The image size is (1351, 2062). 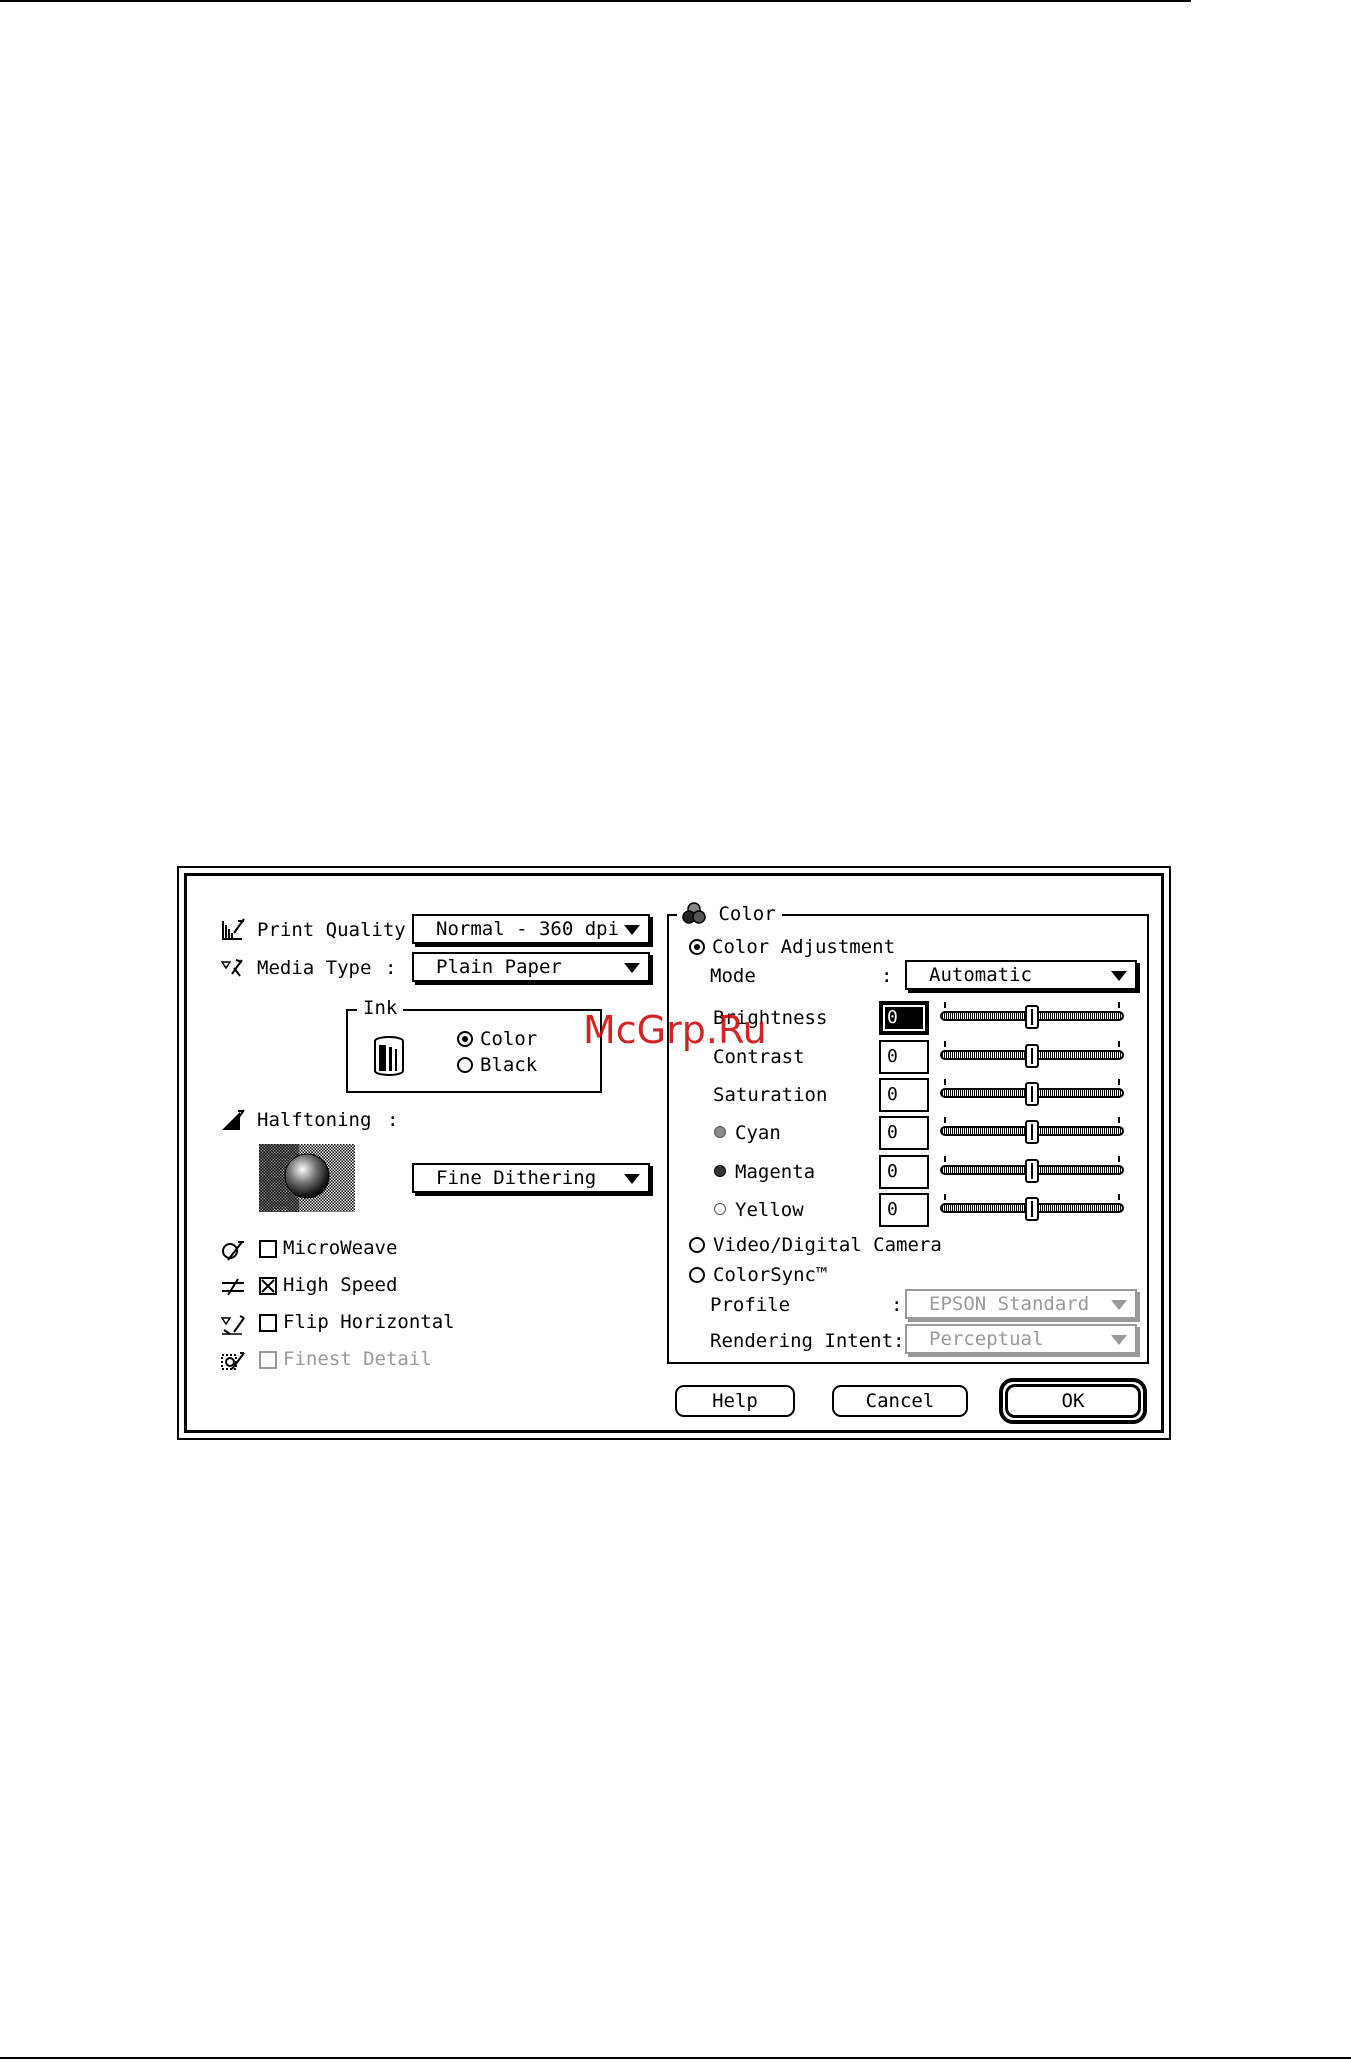 I want to click on finest-detail-label: Finest Detail, so click(x=357, y=1359).